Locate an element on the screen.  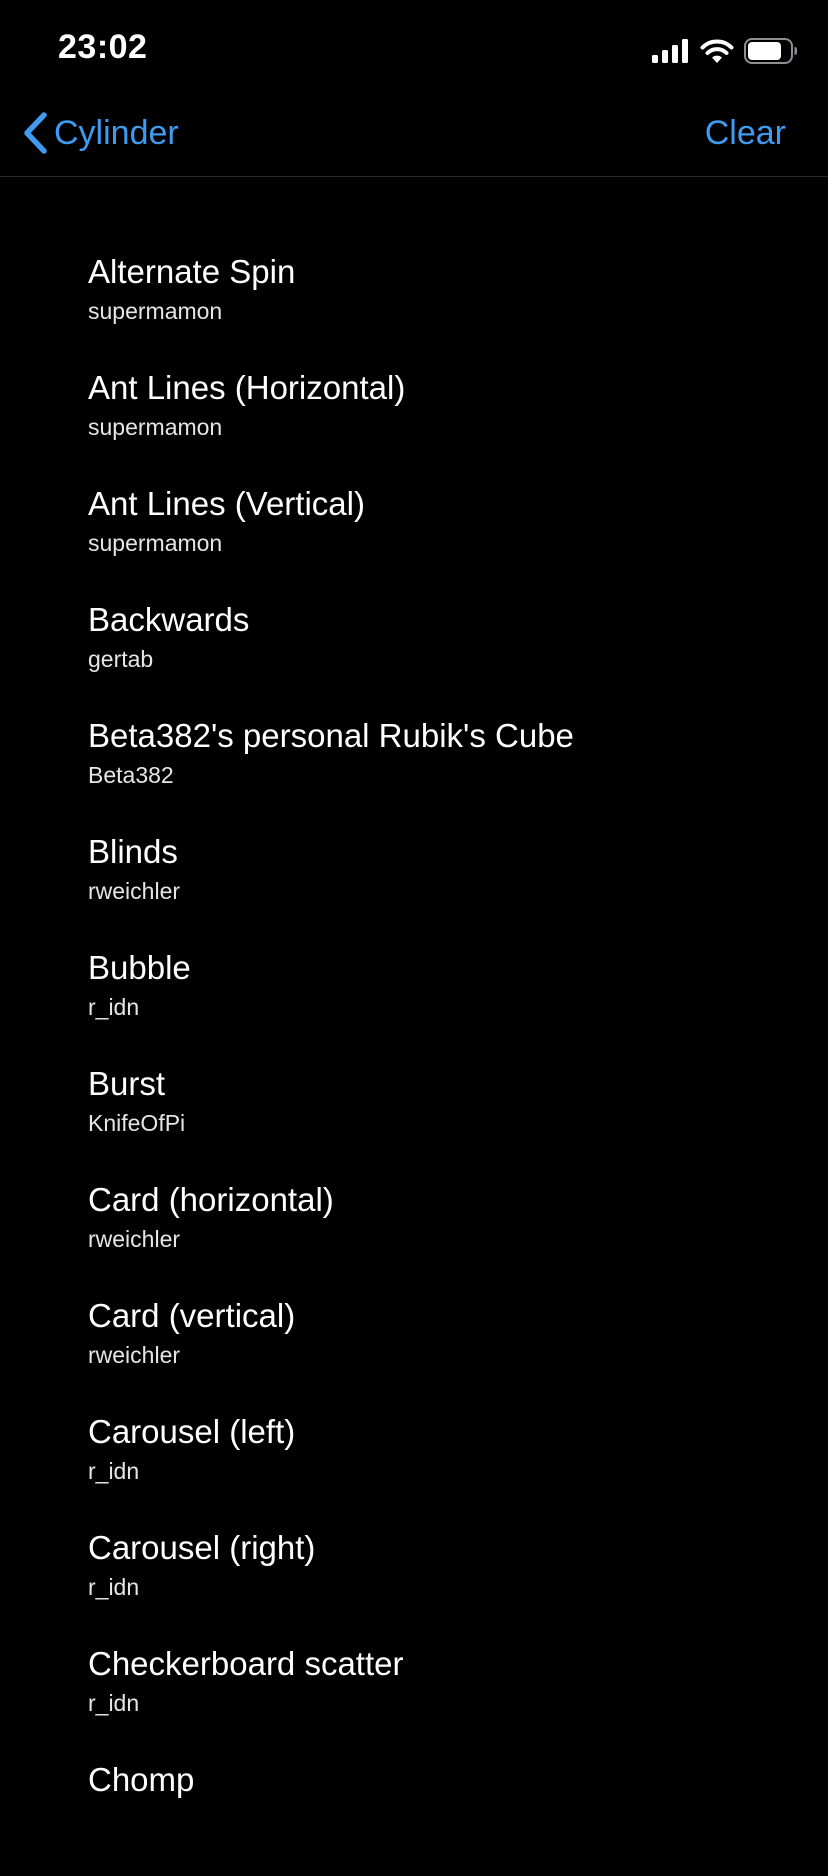
cellular-signal-icon is located at coordinates (670, 51).